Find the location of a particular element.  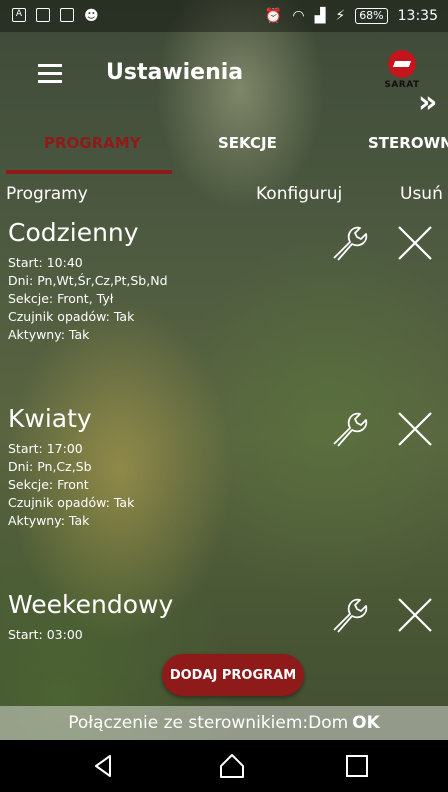

hamburger-menu-icon is located at coordinates (50, 73).